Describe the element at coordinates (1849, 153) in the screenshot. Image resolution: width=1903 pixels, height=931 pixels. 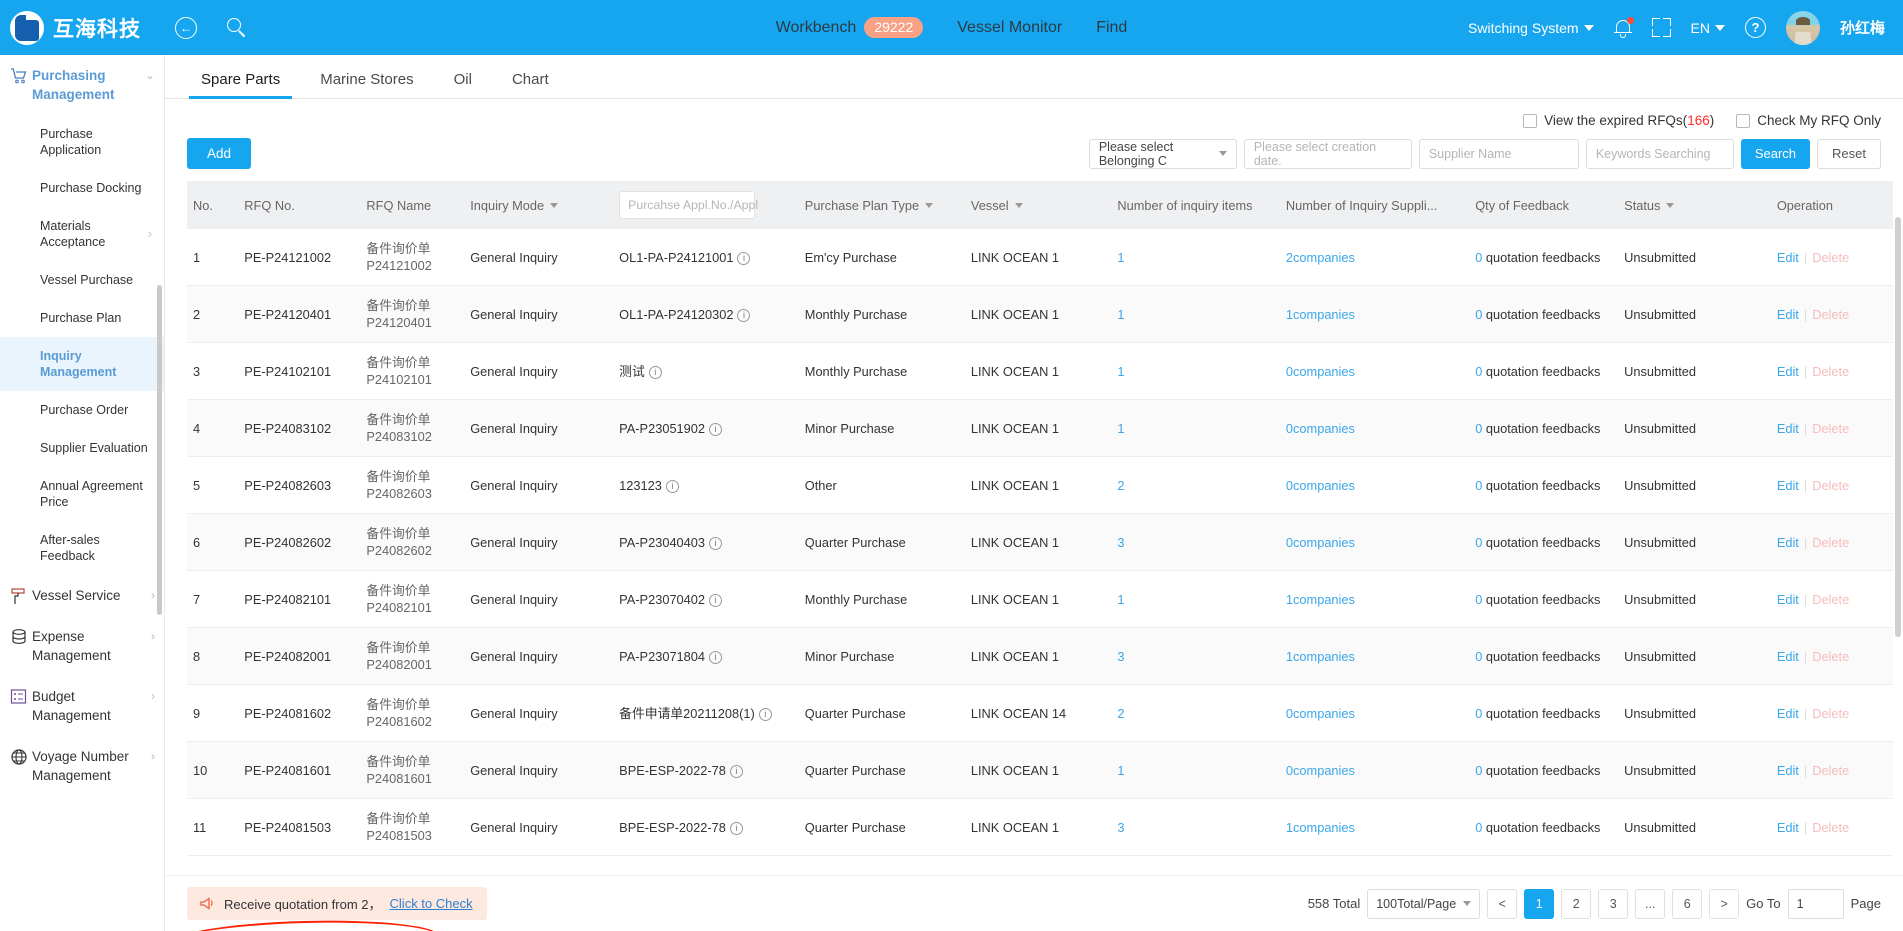
I see `reset-button: Reset` at that location.